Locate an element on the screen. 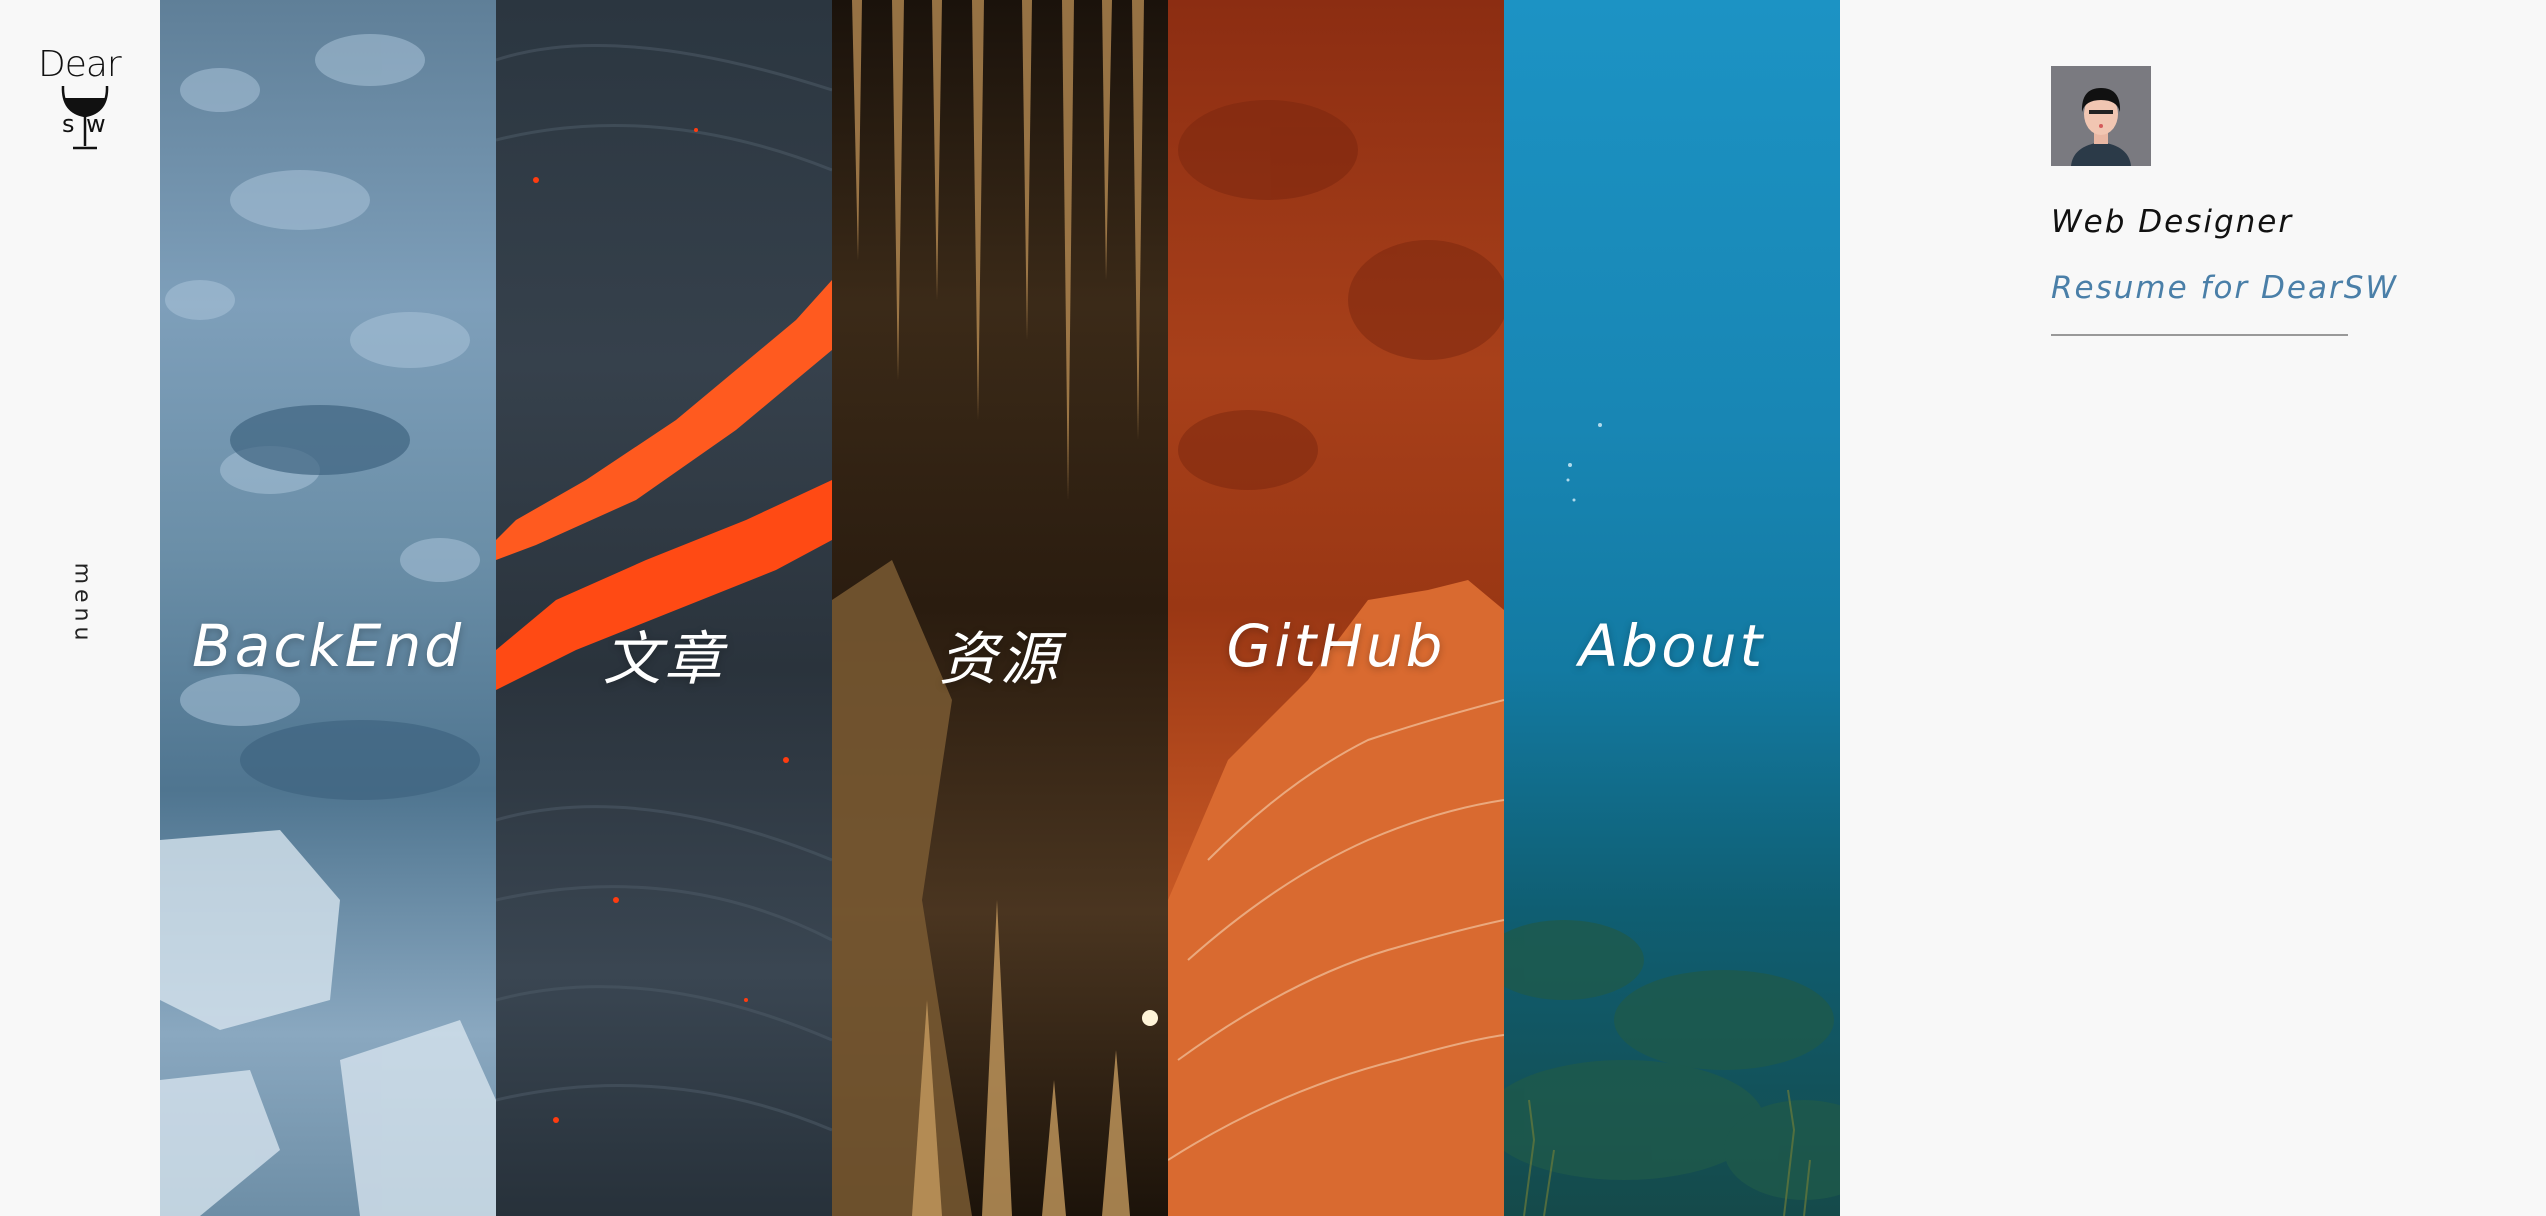  resume-link: Resume for DearSW is located at coordinates (2224, 288).